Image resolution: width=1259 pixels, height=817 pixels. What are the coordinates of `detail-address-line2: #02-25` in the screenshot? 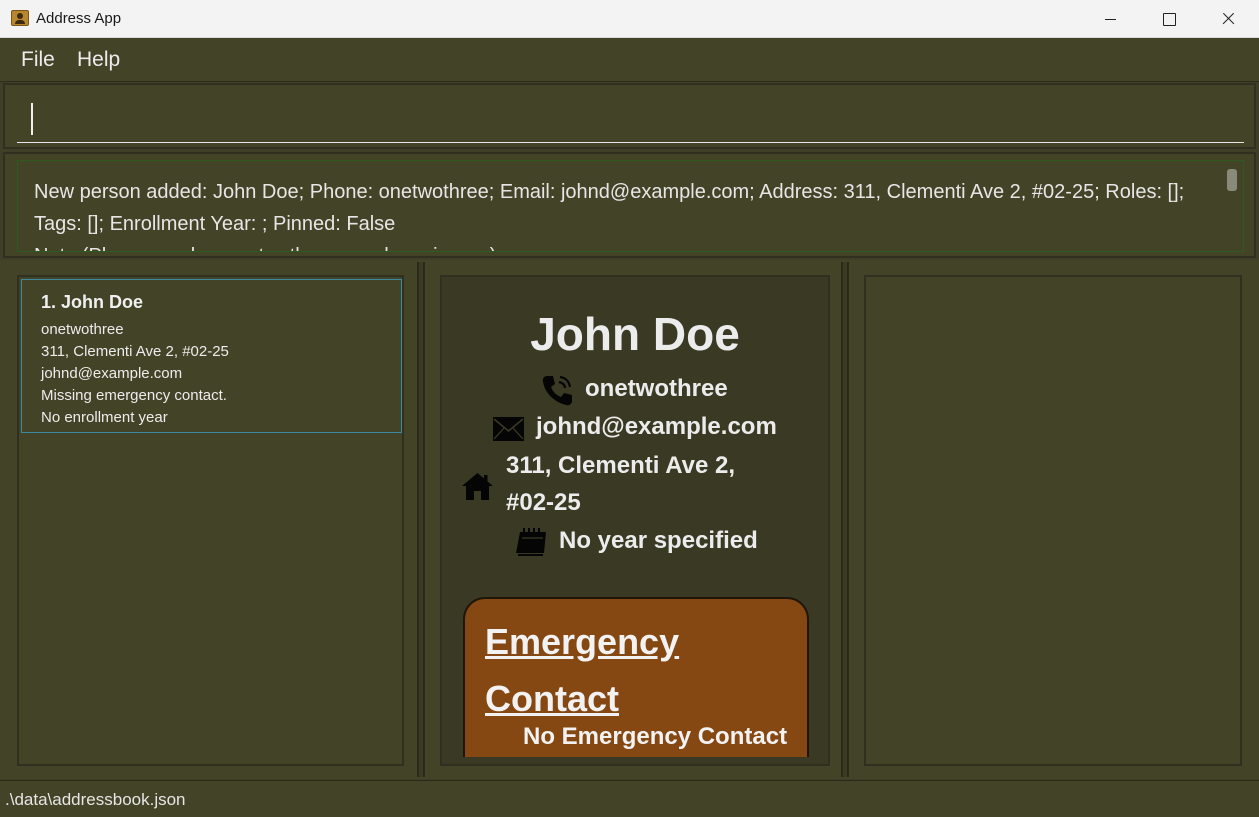 It's located at (543, 502).